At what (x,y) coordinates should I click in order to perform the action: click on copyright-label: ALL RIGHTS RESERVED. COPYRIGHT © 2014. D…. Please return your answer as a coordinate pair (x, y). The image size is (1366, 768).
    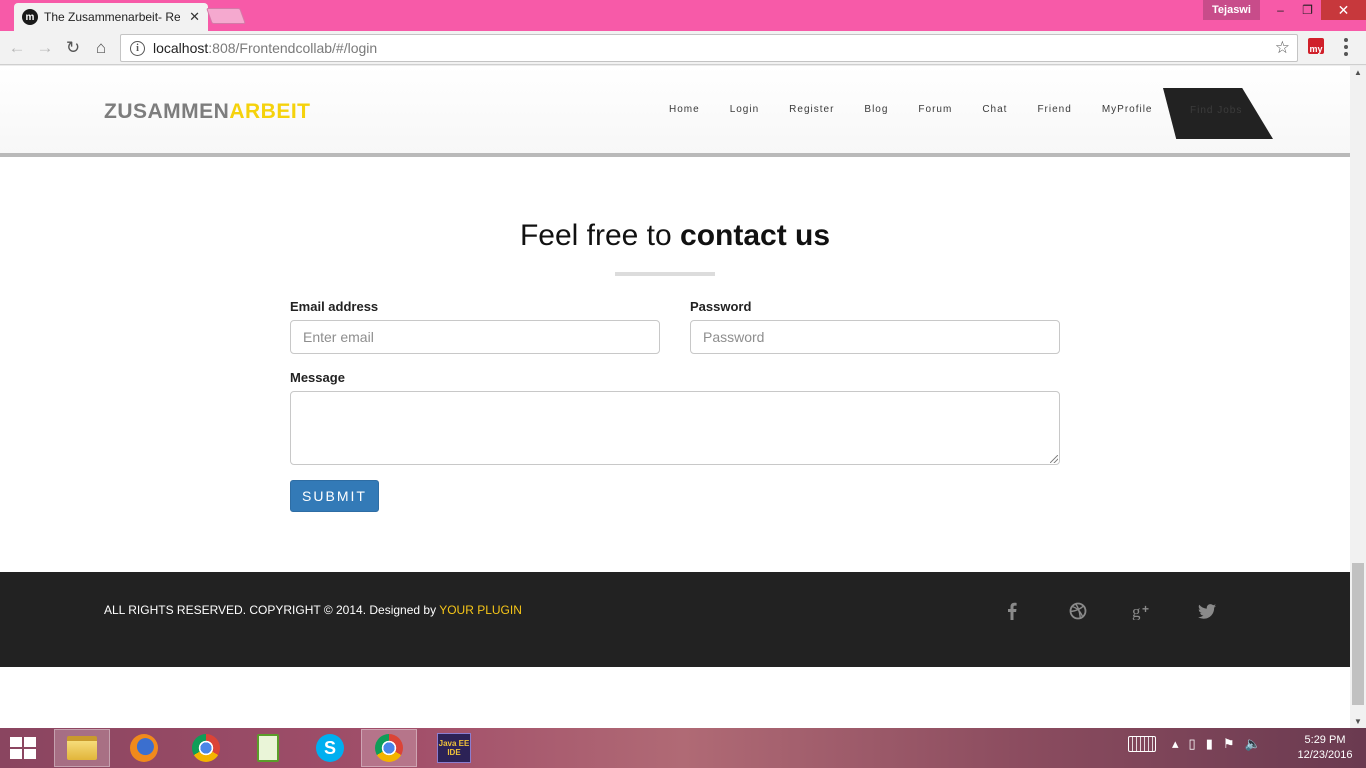
    Looking at the image, I should click on (272, 610).